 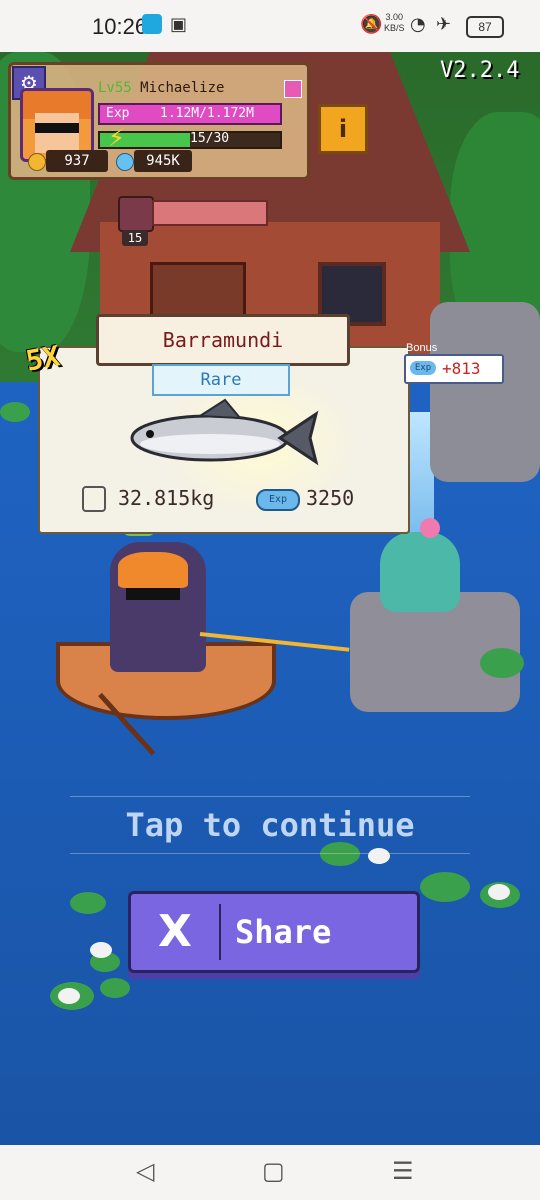 What do you see at coordinates (394, 17) in the screenshot?
I see `net-speed-value: 3.00` at bounding box center [394, 17].